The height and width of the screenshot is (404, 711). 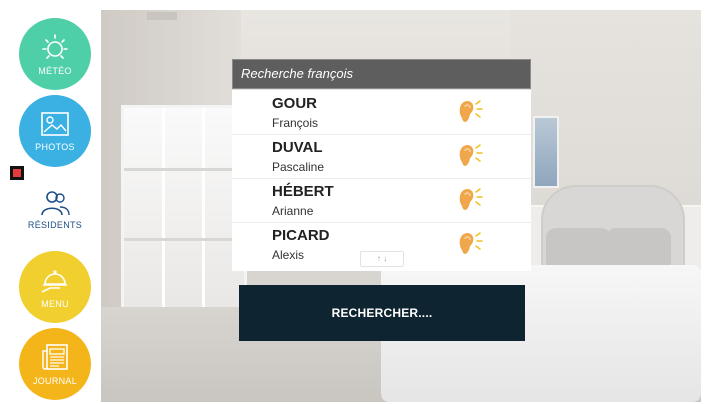 What do you see at coordinates (381, 74) in the screenshot?
I see `panel-title: Recherche françois` at bounding box center [381, 74].